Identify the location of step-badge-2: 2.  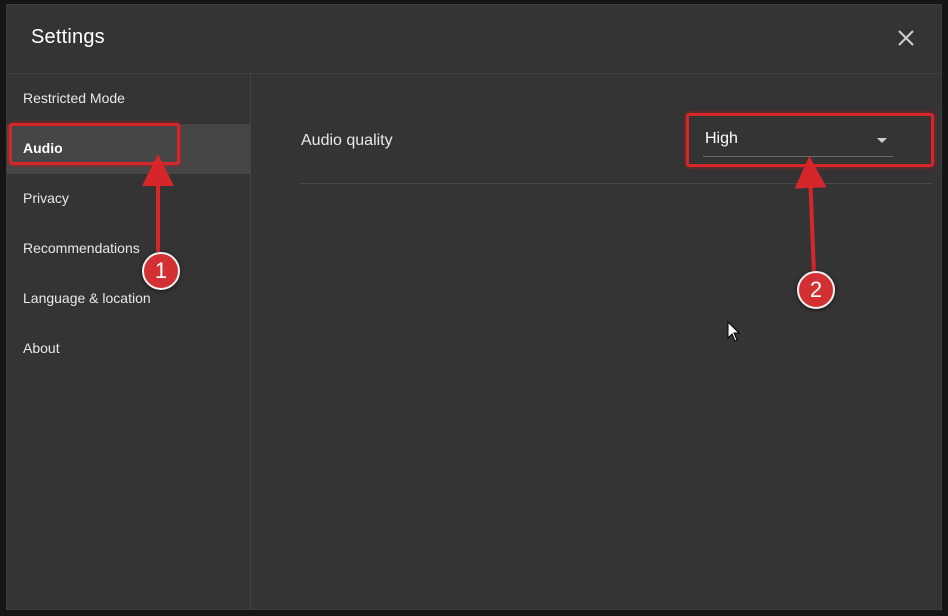
(816, 290).